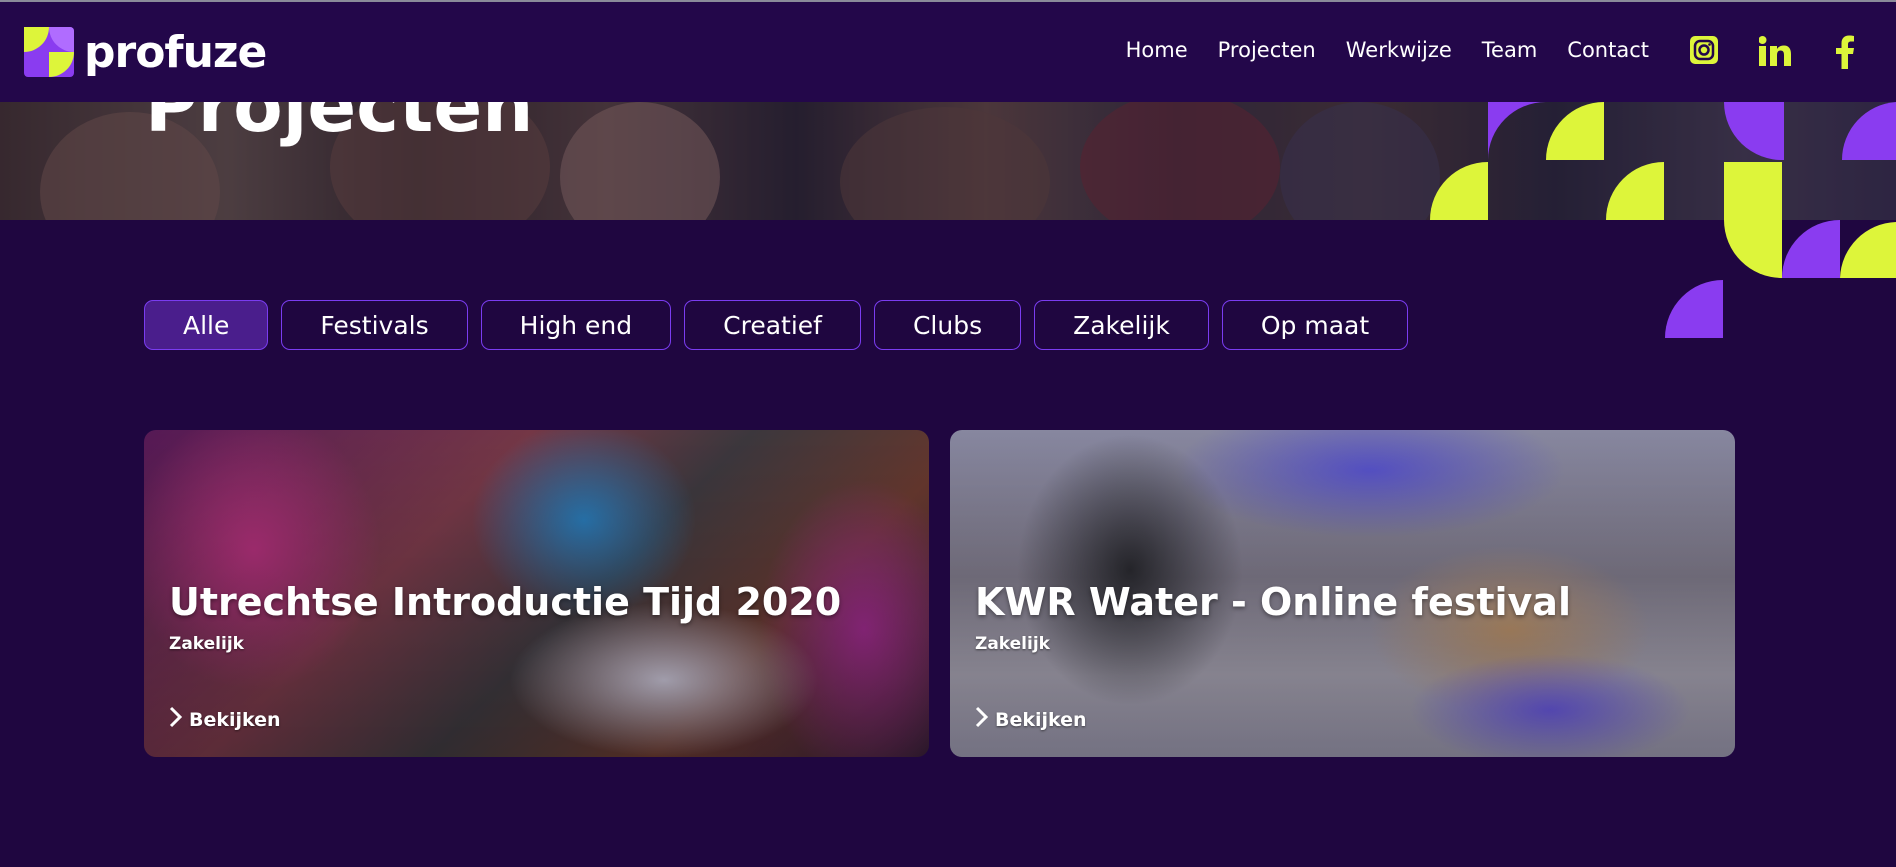  I want to click on filter-clubs: Clubs, so click(947, 325).